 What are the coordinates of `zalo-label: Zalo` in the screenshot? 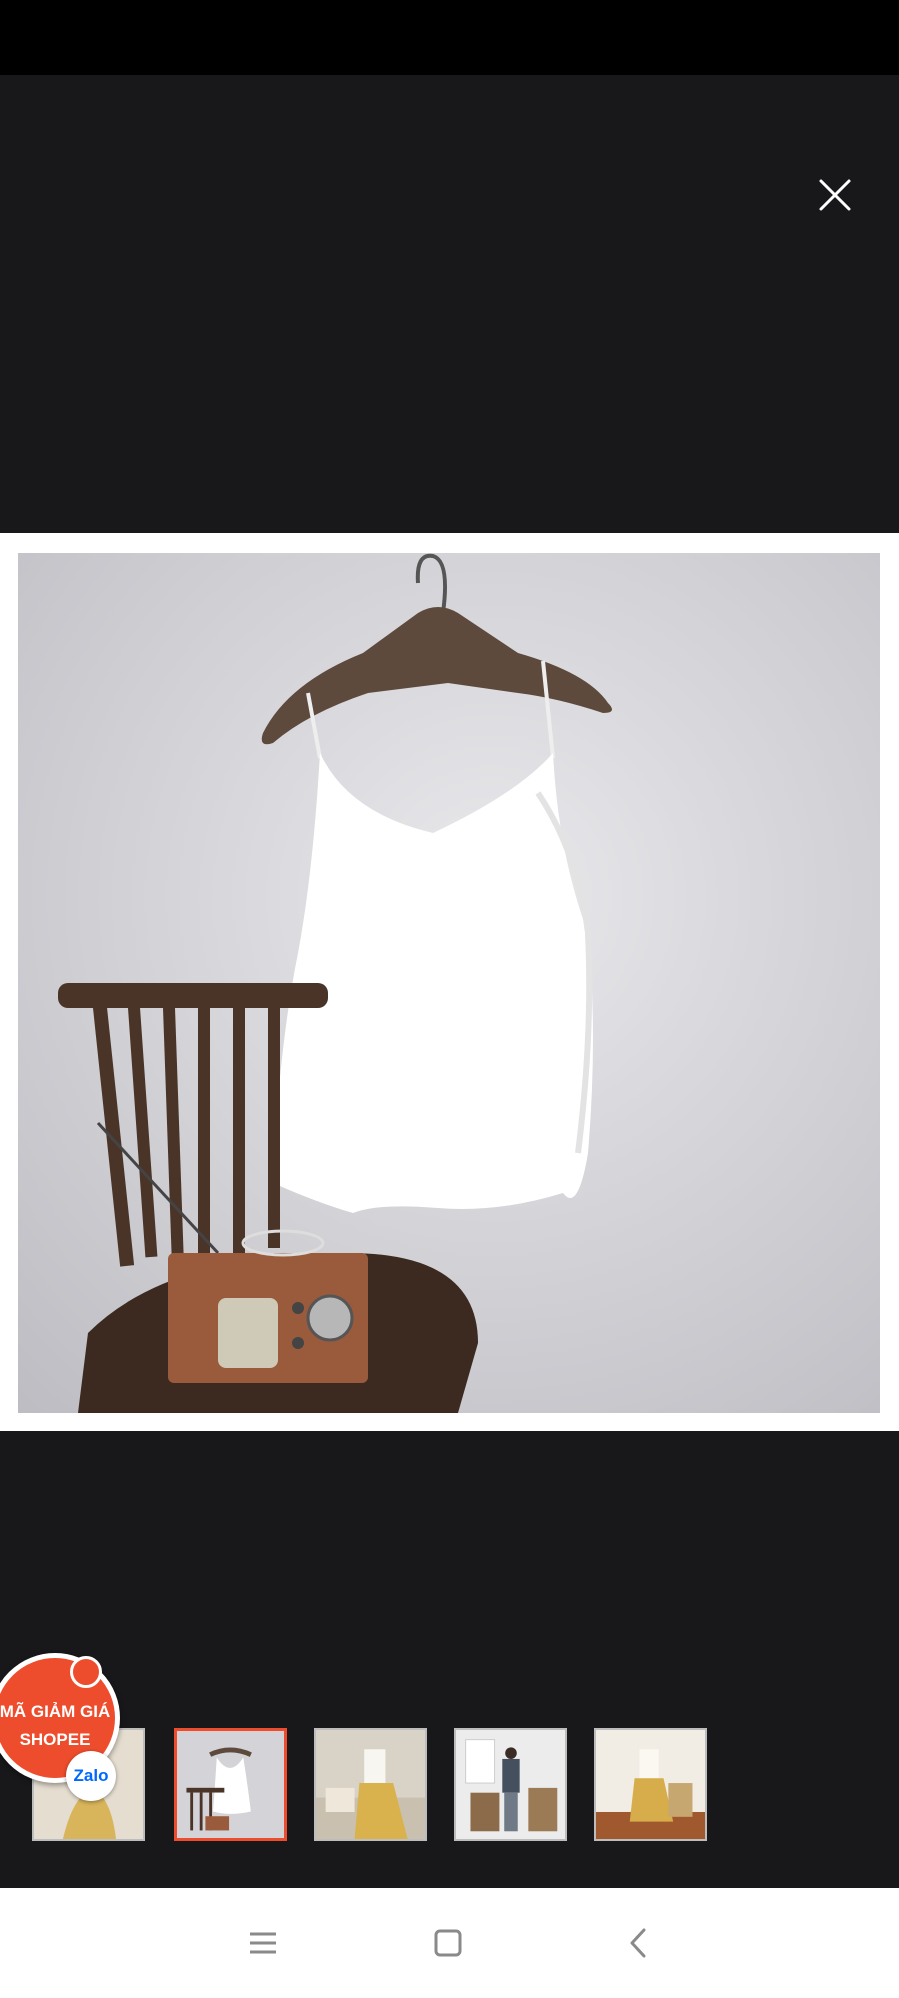 It's located at (91, 1775).